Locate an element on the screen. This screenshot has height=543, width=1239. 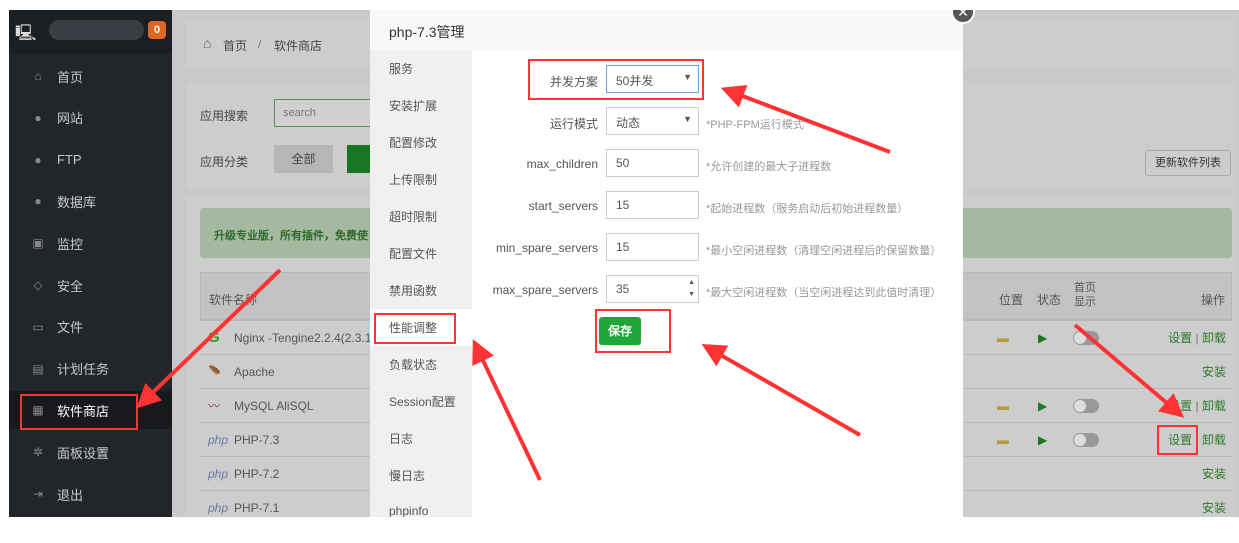
annotation-box-scheme is located at coordinates (616, 79).